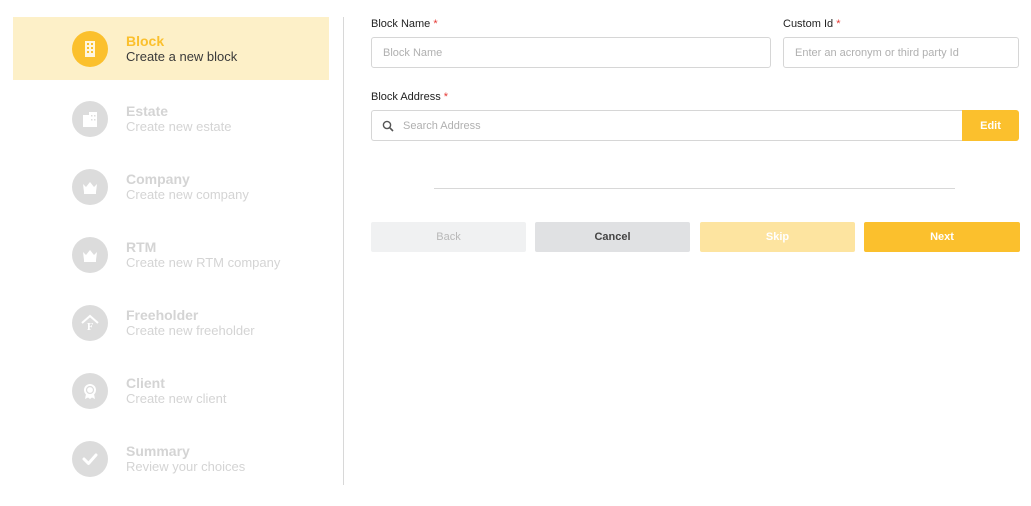  I want to click on step-subtitle: Create new RTM company, so click(203, 262).